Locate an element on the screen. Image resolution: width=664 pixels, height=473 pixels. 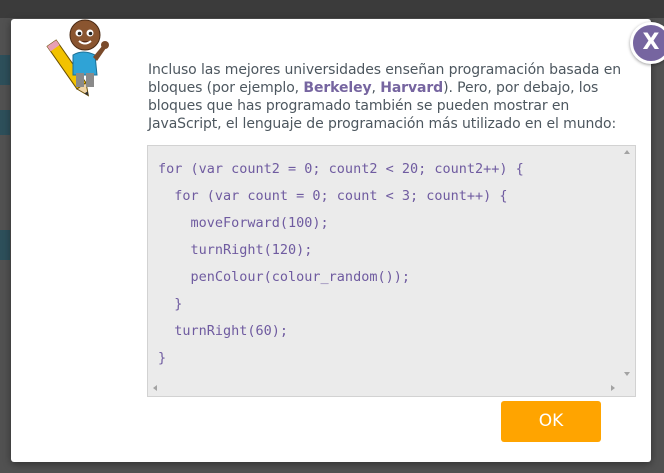
ok-button: OK is located at coordinates (551, 421).